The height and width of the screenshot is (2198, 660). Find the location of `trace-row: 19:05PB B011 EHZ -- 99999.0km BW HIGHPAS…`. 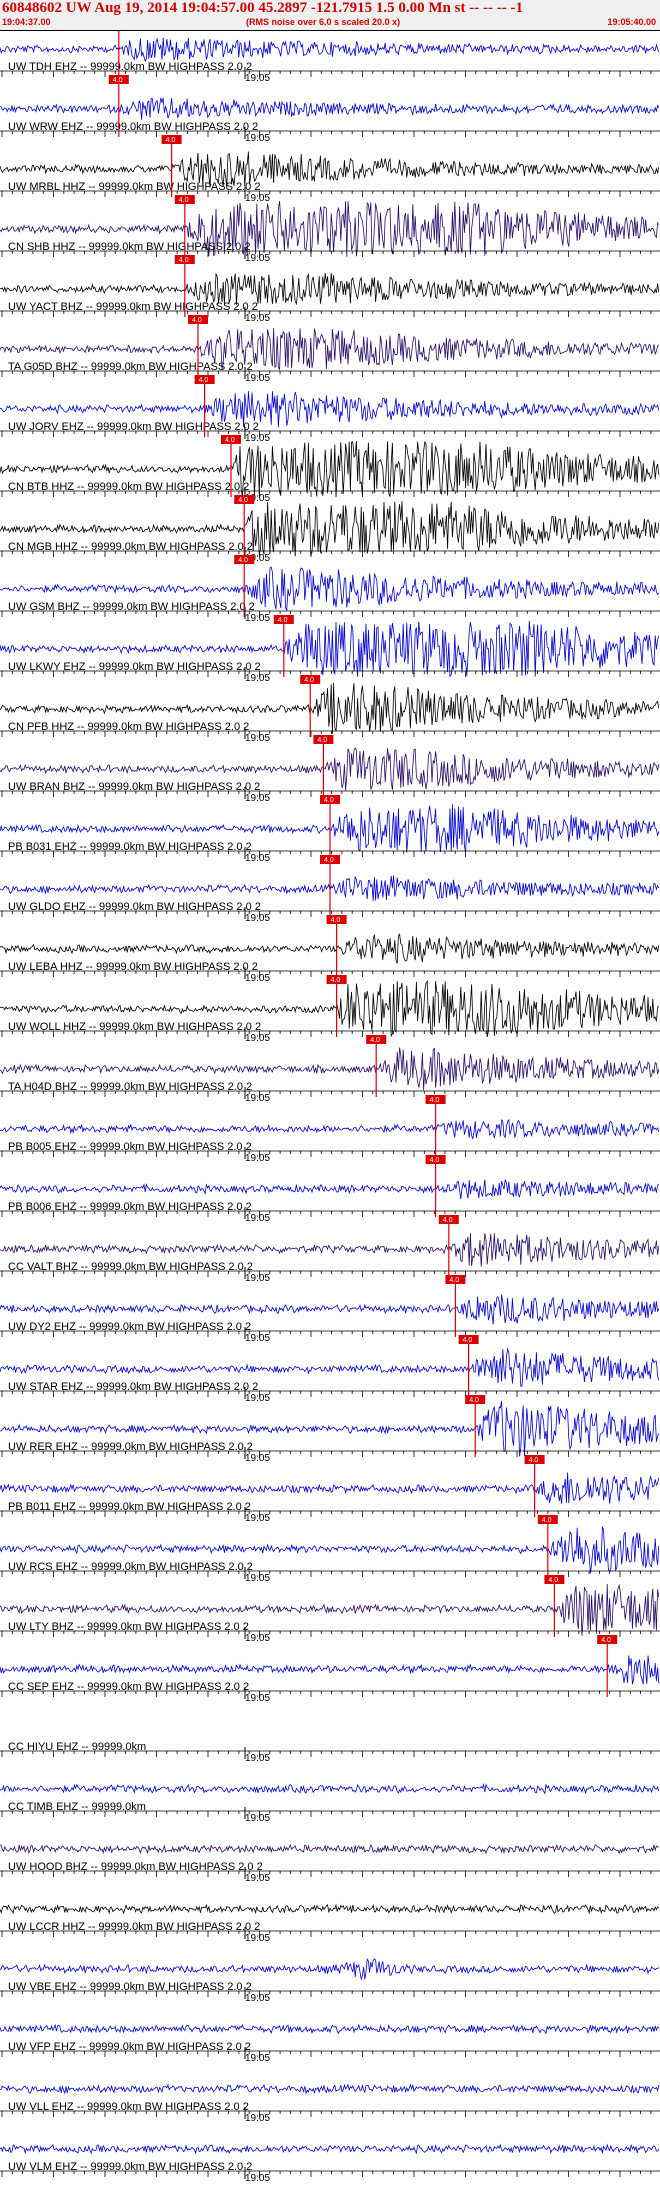

trace-row: 19:05PB B011 EHZ -- 99999.0km BW HIGHPAS… is located at coordinates (330, 1489).